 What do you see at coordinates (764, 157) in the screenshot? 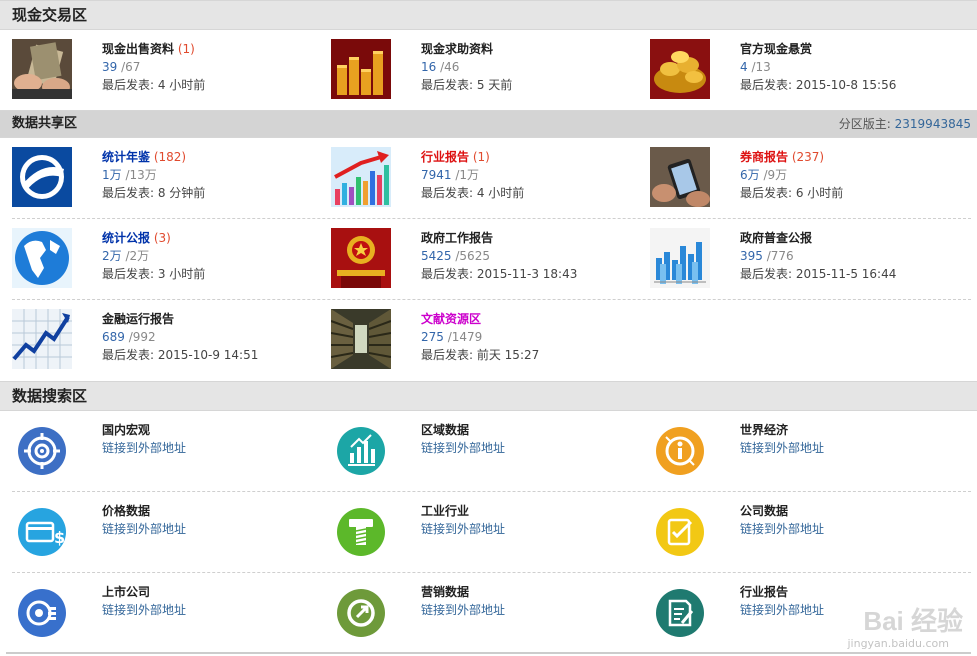
I see `forum-name: 券商报告` at bounding box center [764, 157].